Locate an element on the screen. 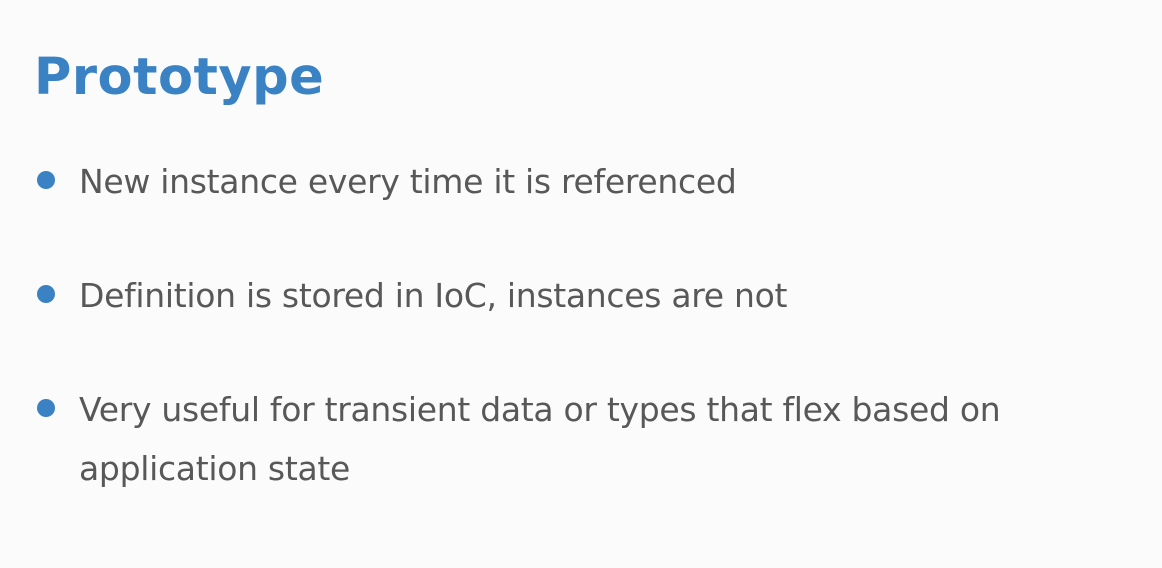 The height and width of the screenshot is (568, 1162). slide-title: Prototype is located at coordinates (179, 77).